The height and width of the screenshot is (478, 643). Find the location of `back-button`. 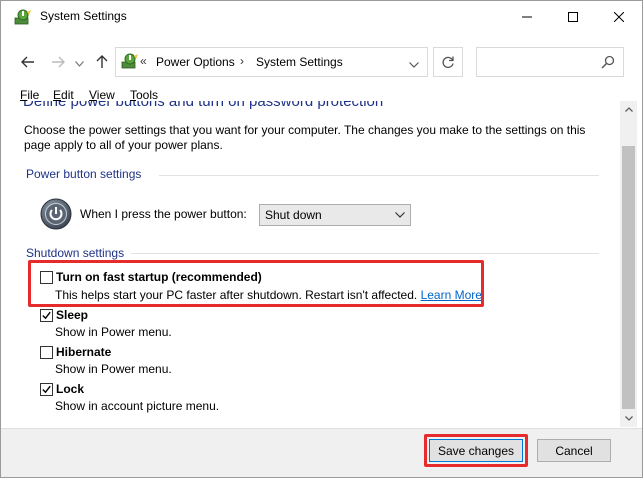

back-button is located at coordinates (28, 62).